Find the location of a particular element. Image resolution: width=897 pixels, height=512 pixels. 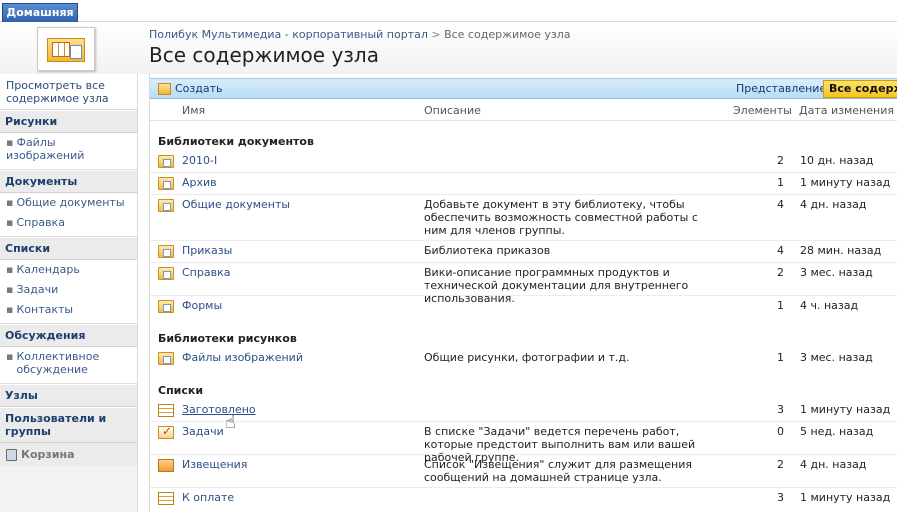

recycle-bin-link: Корзина is located at coordinates (68, 454).